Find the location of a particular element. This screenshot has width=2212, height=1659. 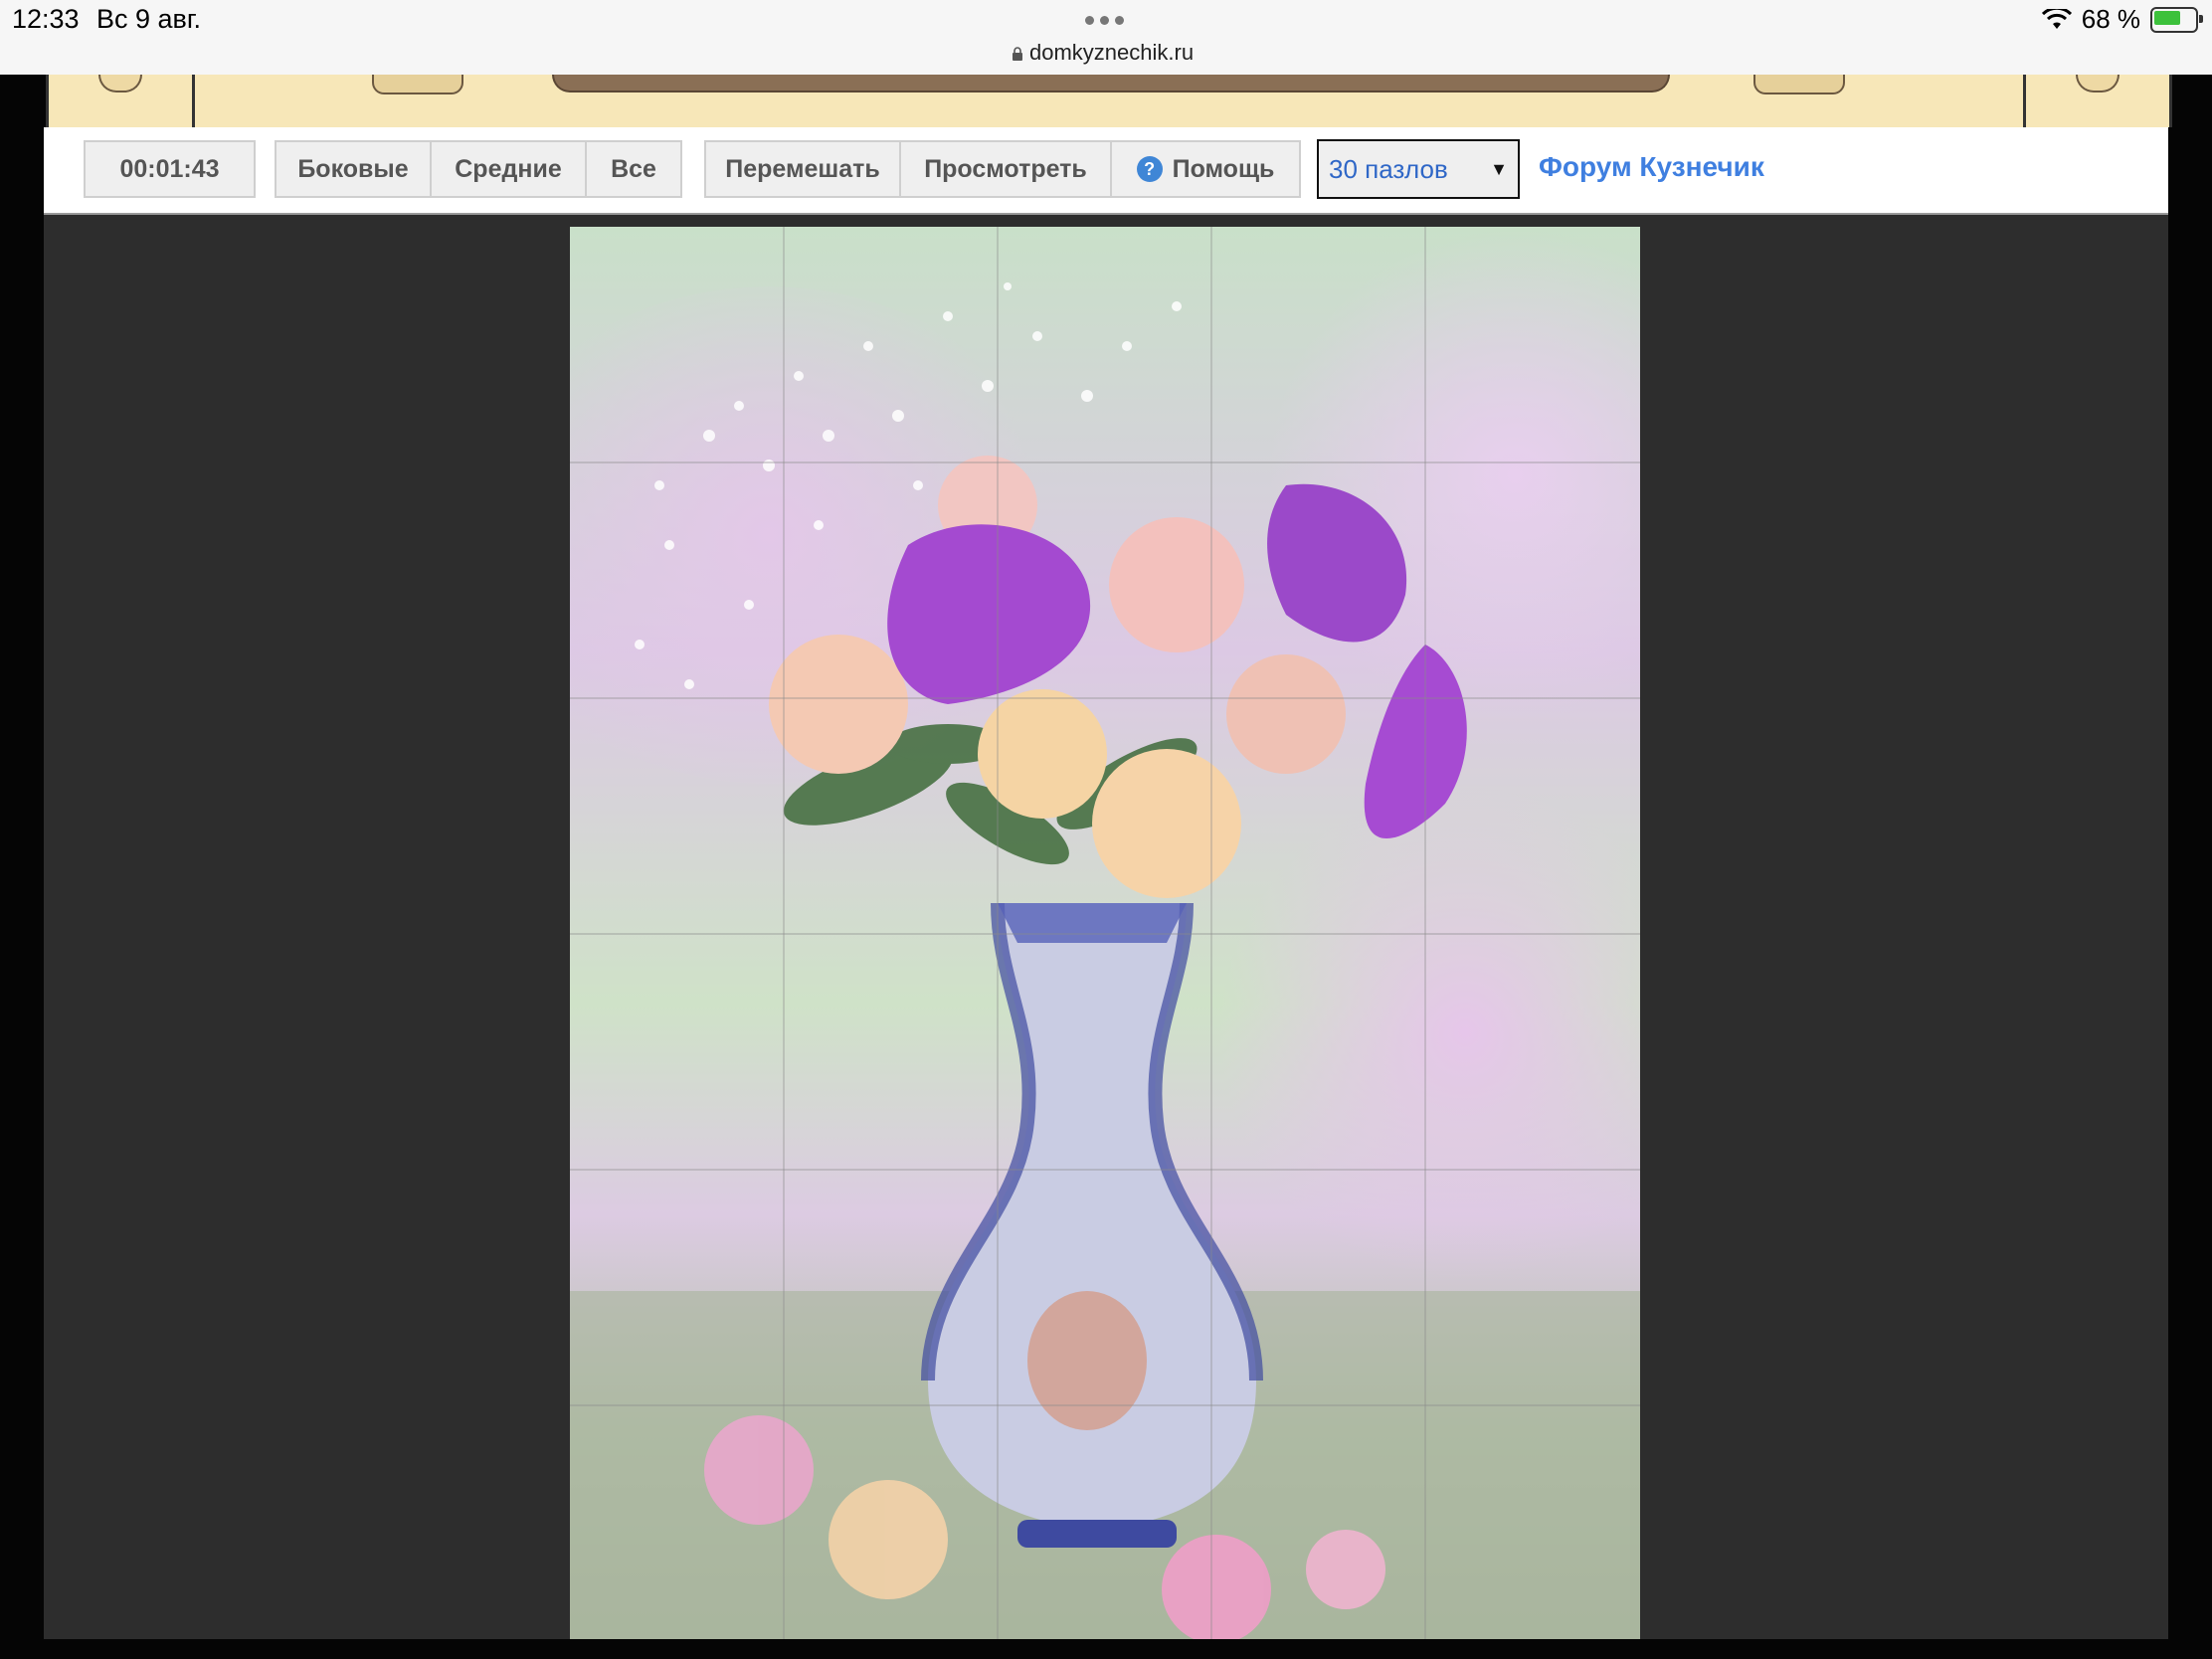

more-dots-icon is located at coordinates (1106, 19).